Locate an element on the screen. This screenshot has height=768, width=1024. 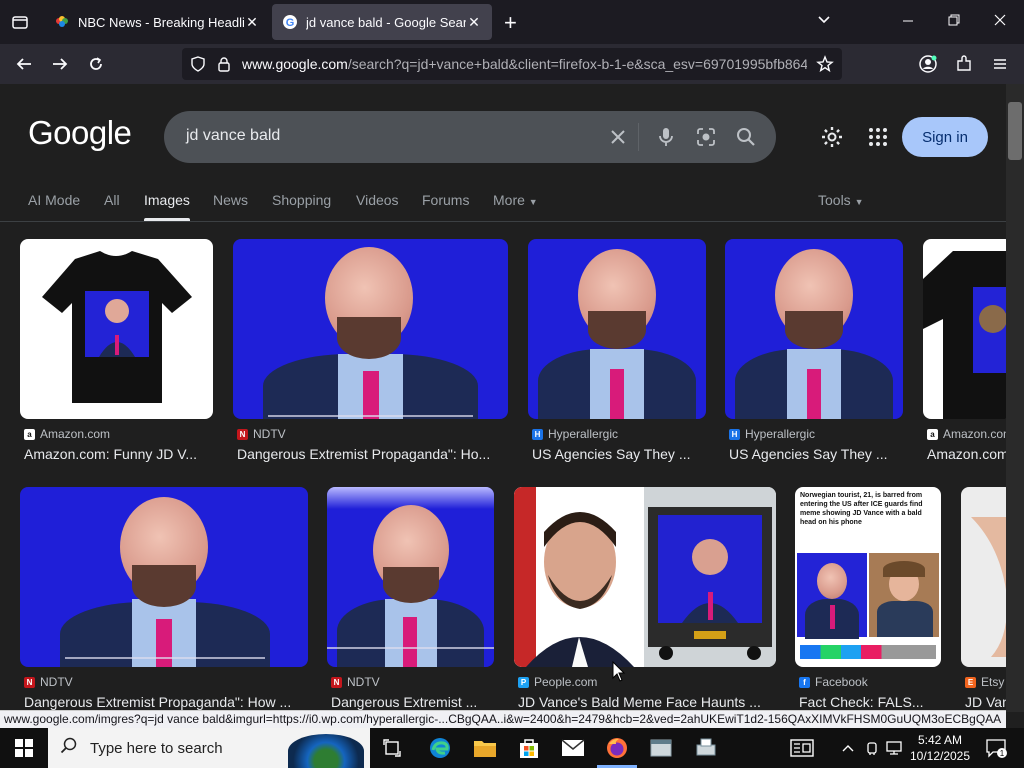
result-title: Amazon.com is located at coordinates (967, 454).